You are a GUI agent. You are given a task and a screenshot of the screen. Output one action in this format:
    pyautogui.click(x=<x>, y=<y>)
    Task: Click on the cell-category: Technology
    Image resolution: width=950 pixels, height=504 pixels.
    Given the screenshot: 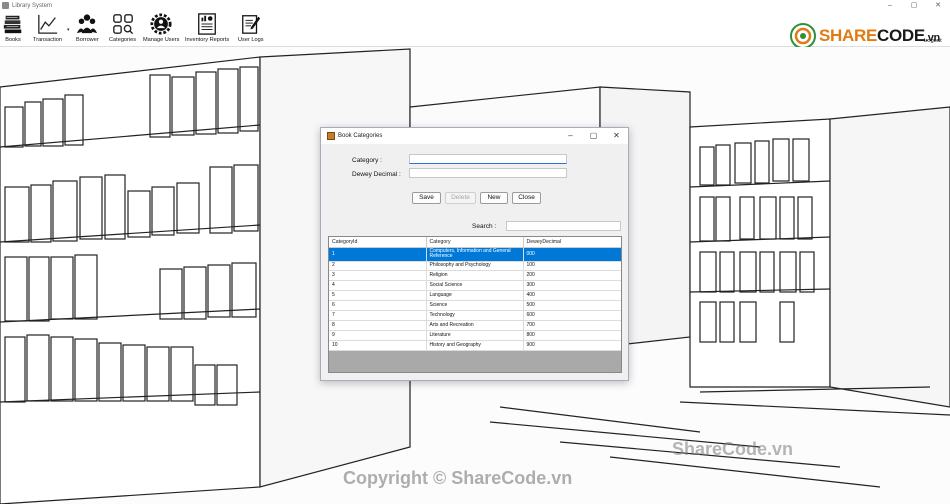 What is the action you would take?
    pyautogui.click(x=475, y=315)
    